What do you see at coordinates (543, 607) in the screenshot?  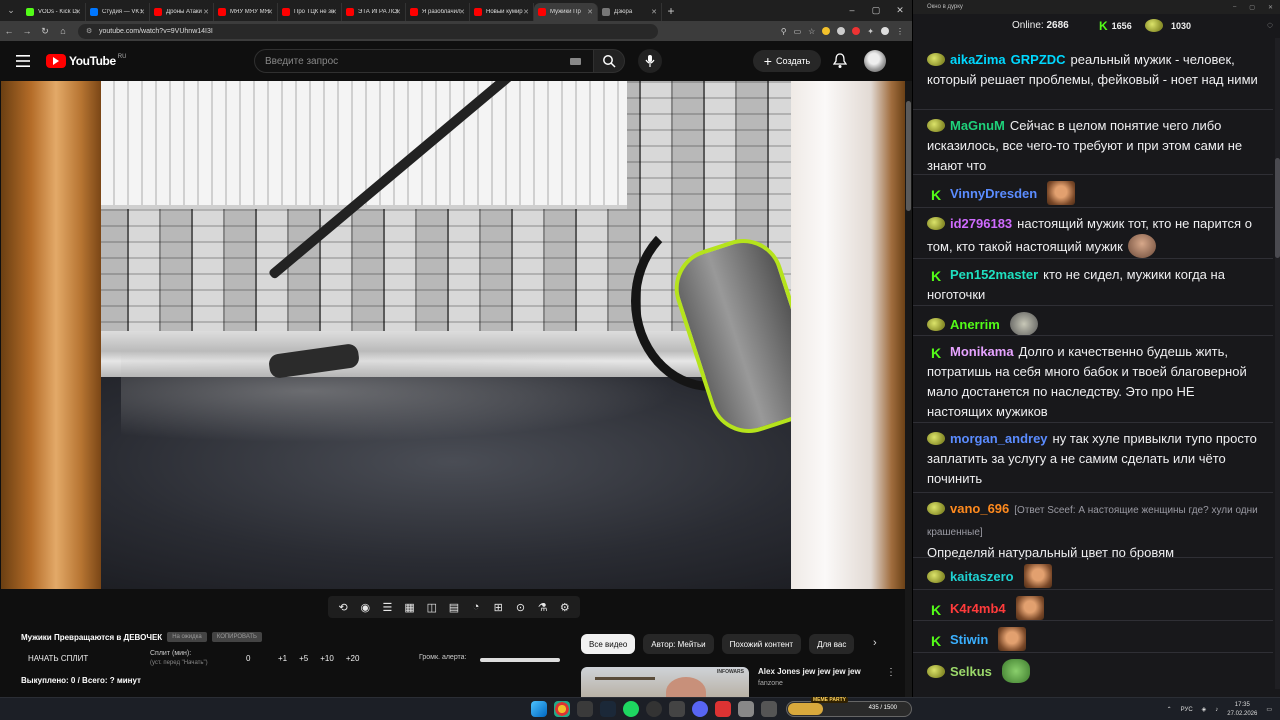 I see `flask-icon: ⚗` at bounding box center [543, 607].